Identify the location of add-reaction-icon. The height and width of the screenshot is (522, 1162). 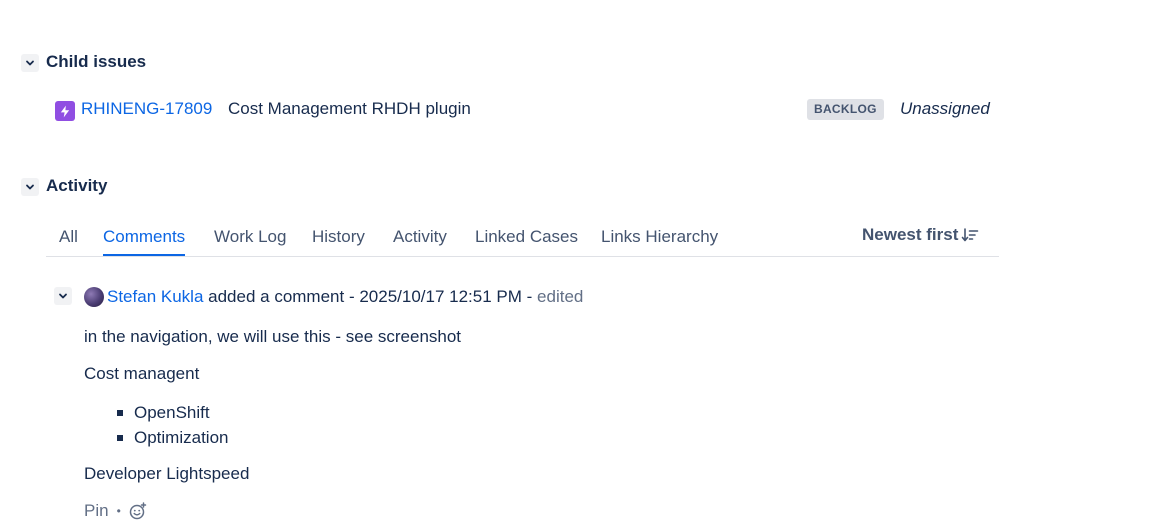
(138, 511).